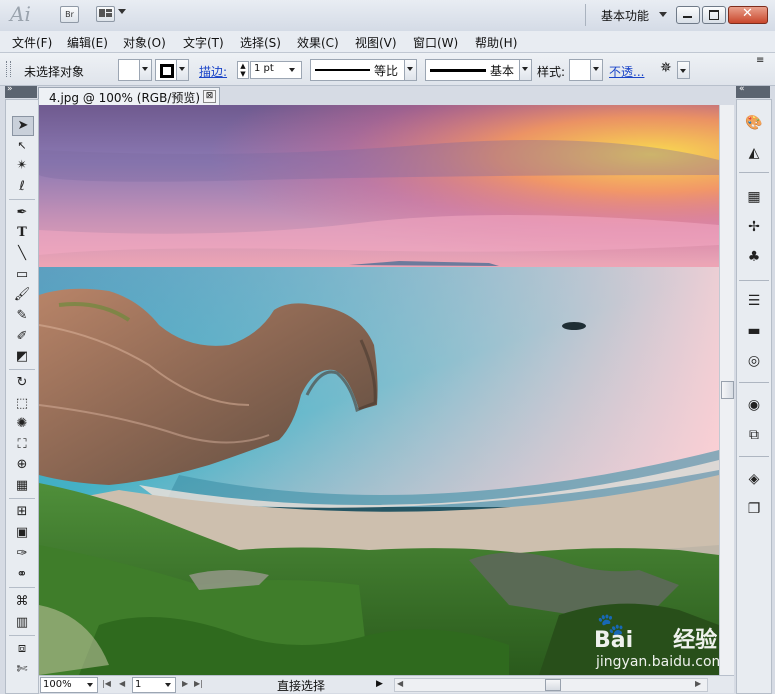 This screenshot has height=694, width=775. What do you see at coordinates (596, 70) in the screenshot?
I see `graphic-style-dropdown` at bounding box center [596, 70].